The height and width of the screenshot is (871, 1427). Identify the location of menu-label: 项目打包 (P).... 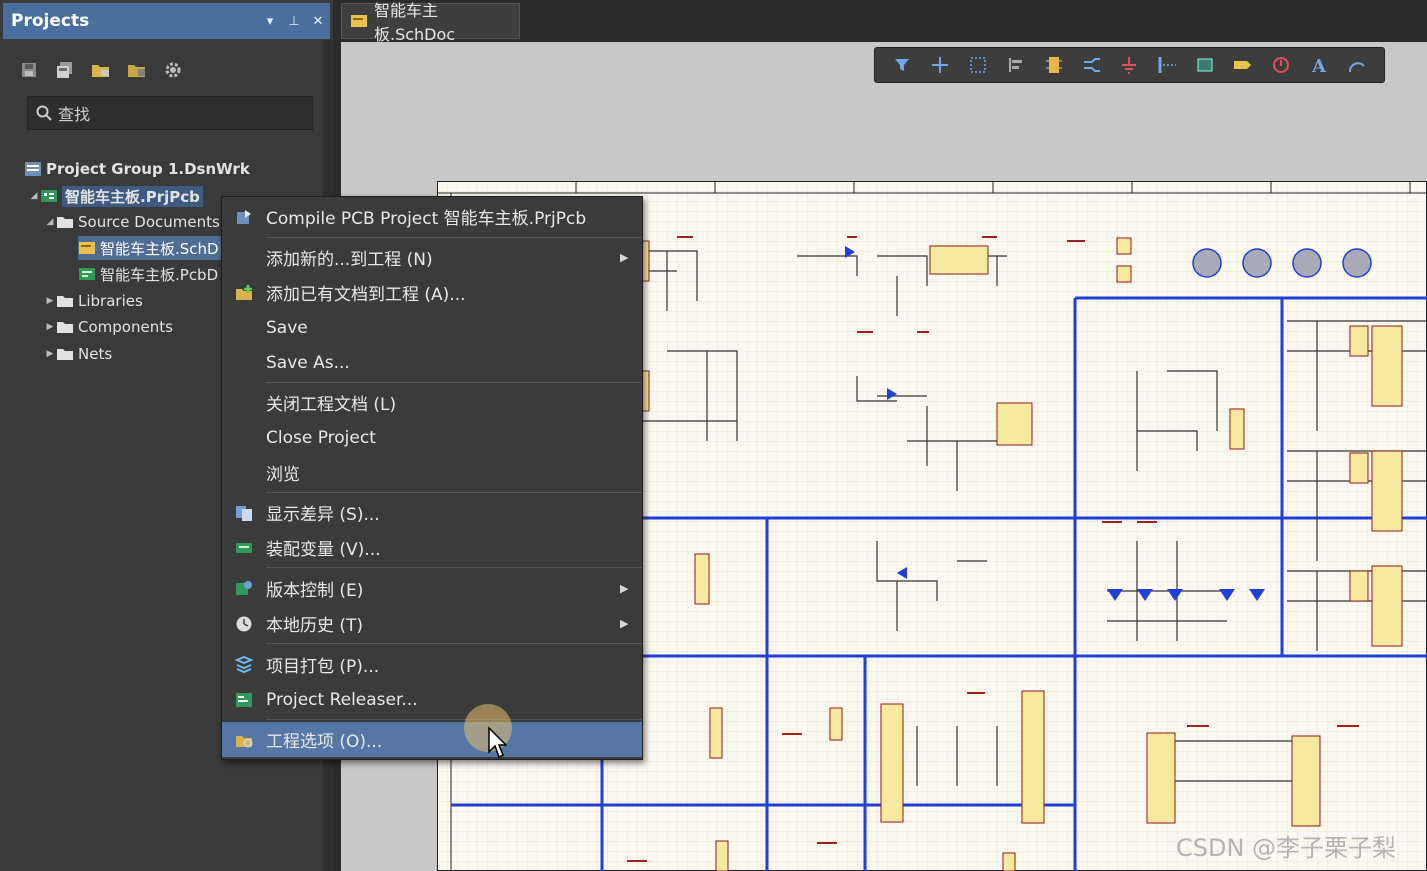
(323, 667).